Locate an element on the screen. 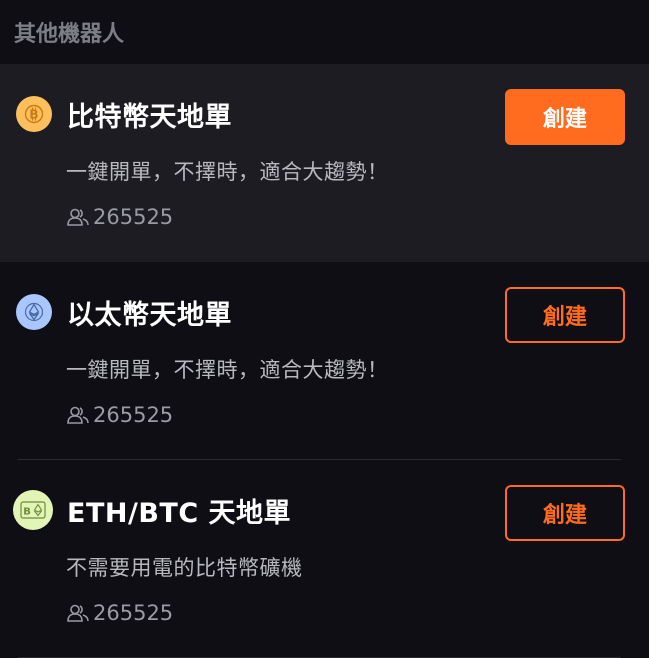 This screenshot has width=649, height=658. robot-title-row: 以太幣天地單 is located at coordinates (124, 312).